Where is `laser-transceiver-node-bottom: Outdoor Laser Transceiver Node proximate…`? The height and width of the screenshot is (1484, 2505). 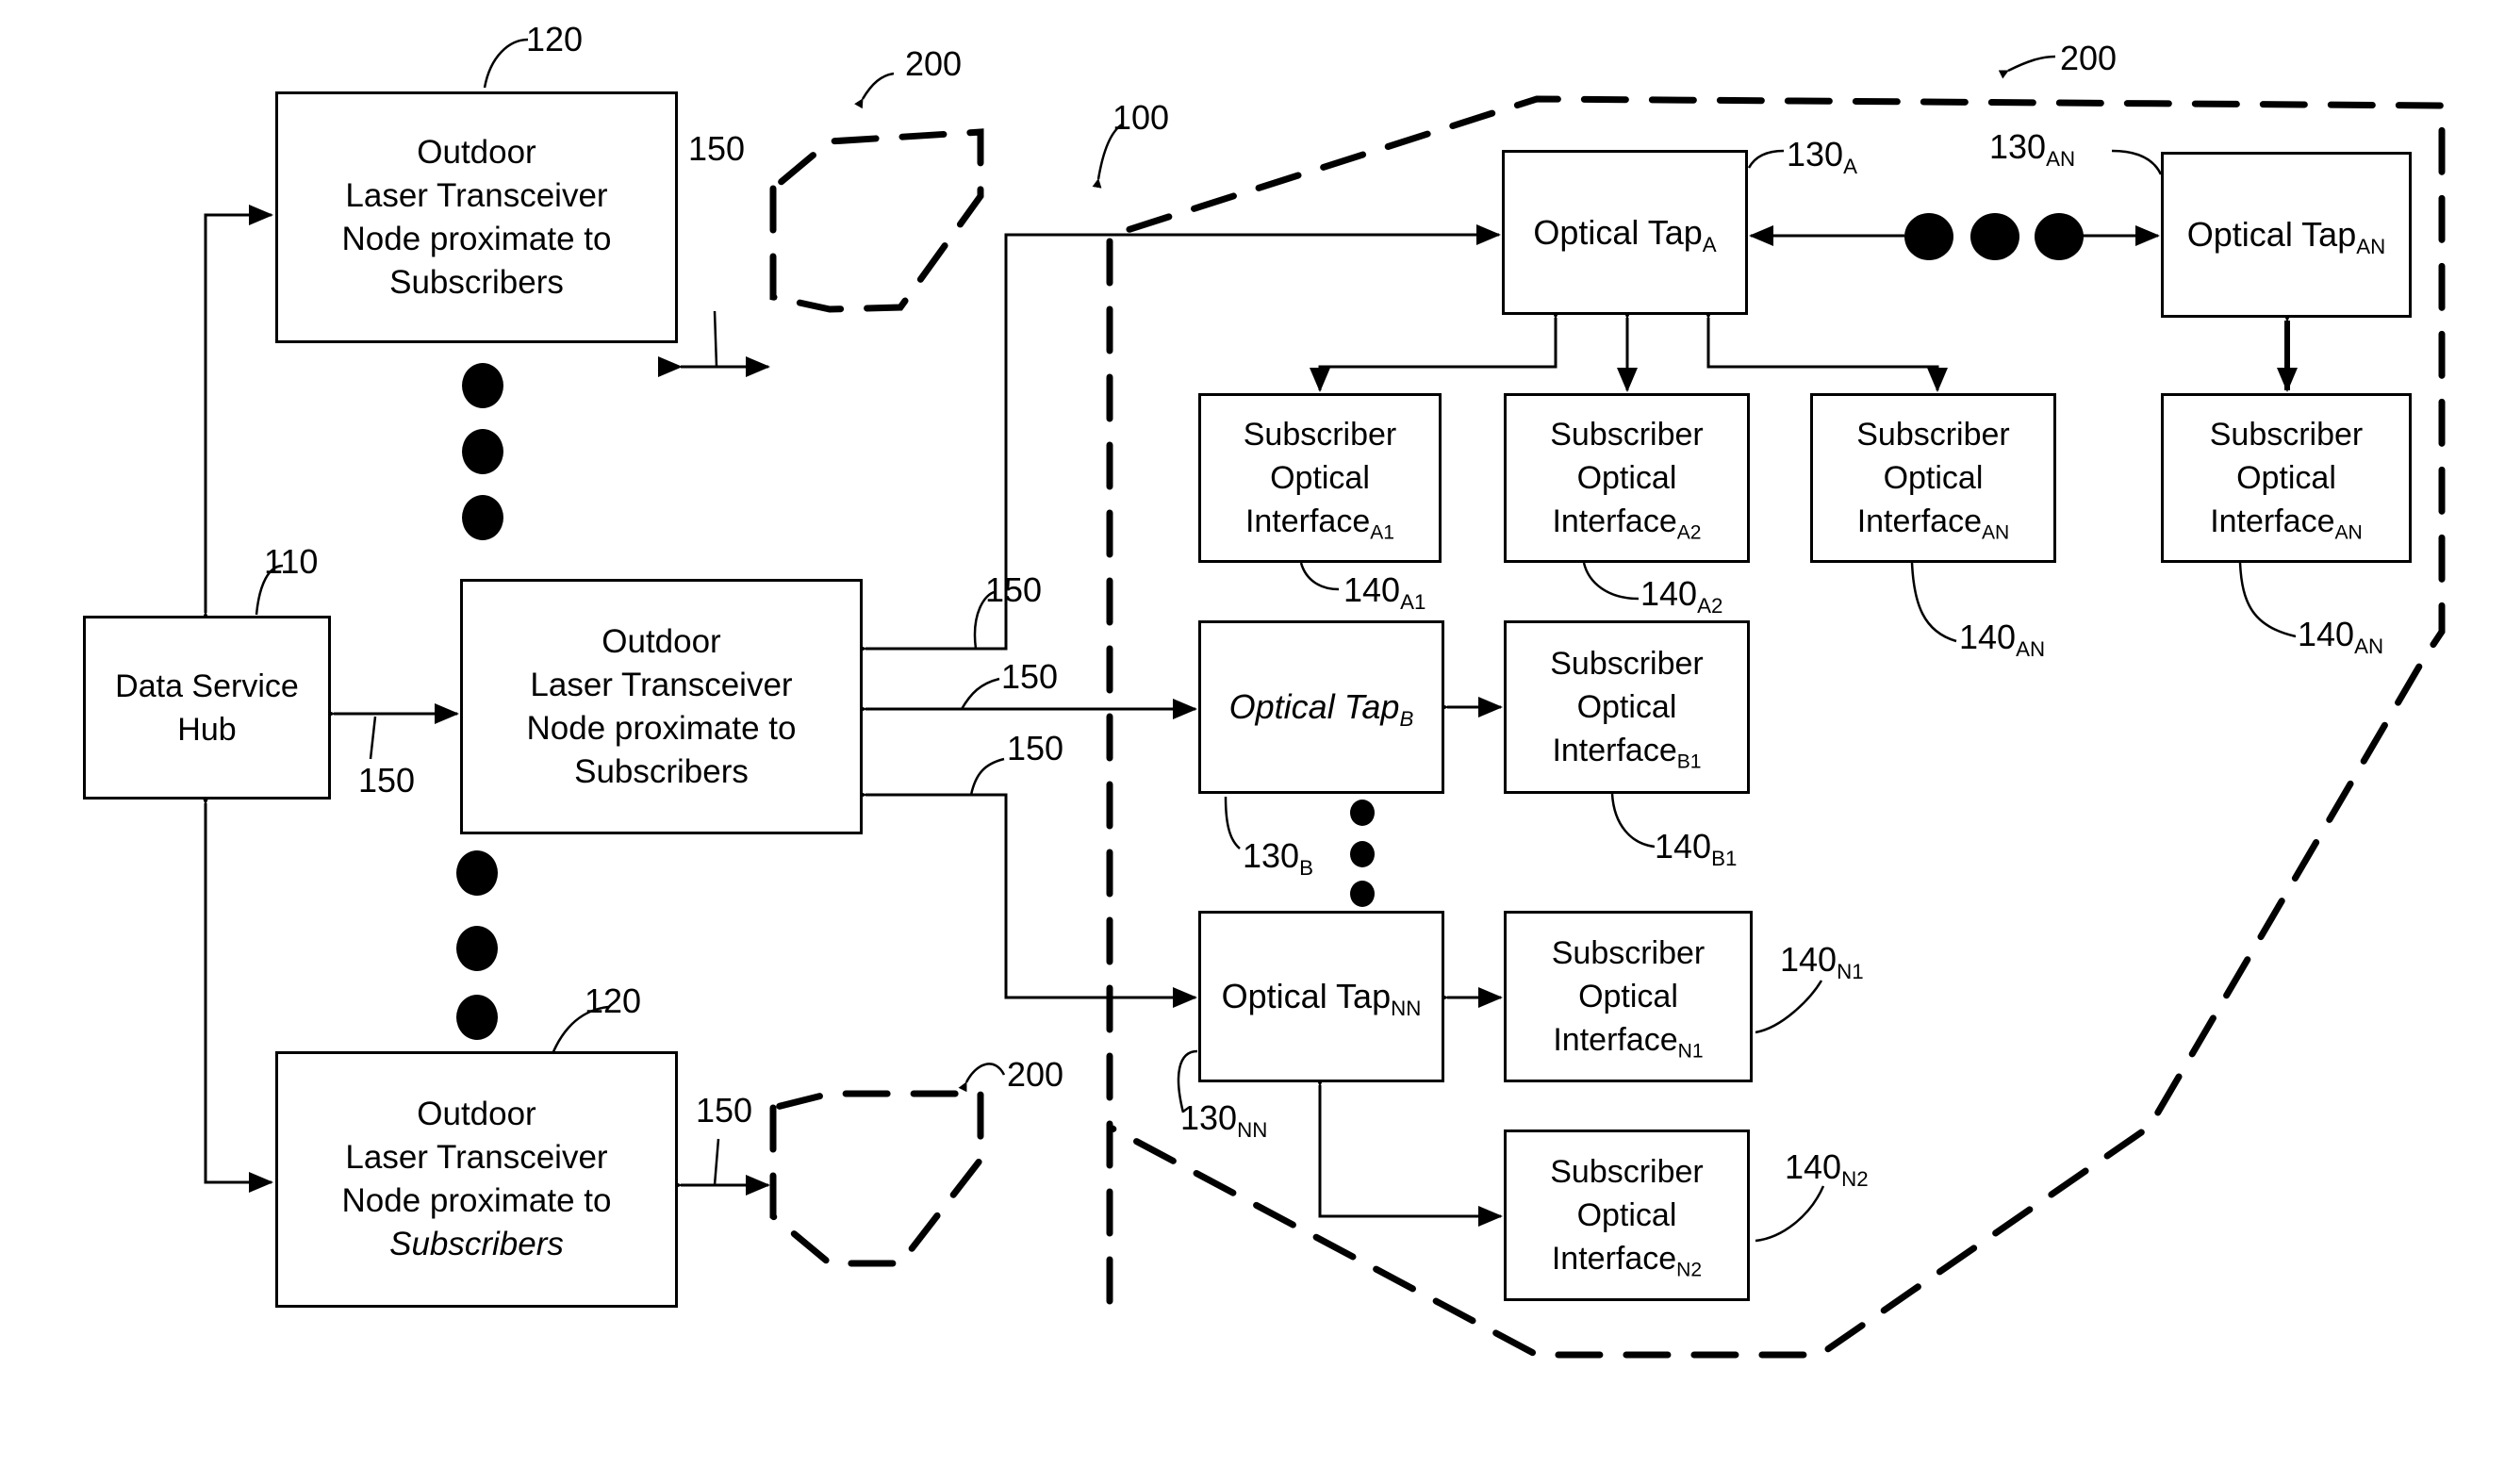
laser-transceiver-node-bottom: Outdoor Laser Transceiver Node proximate… is located at coordinates (476, 1179).